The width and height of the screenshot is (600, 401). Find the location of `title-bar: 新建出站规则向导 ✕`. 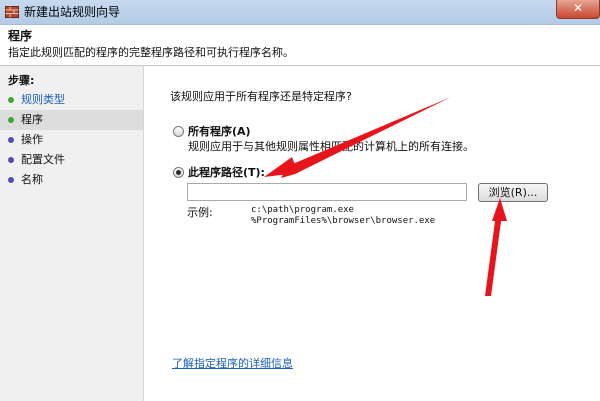

title-bar: 新建出站规则向导 ✕ is located at coordinates (300, 12).